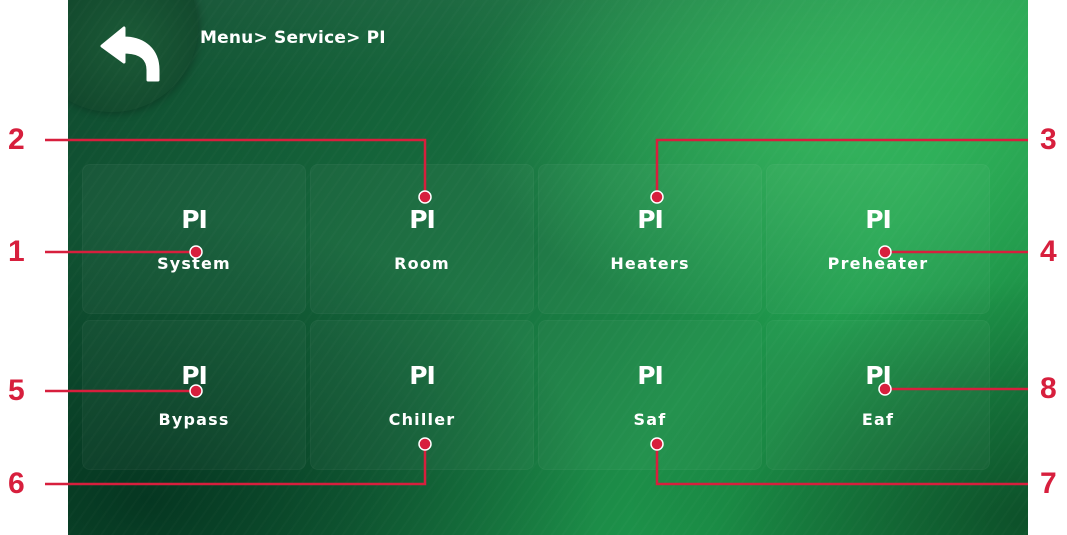  I want to click on callout-number-8: 8, so click(1048, 388).